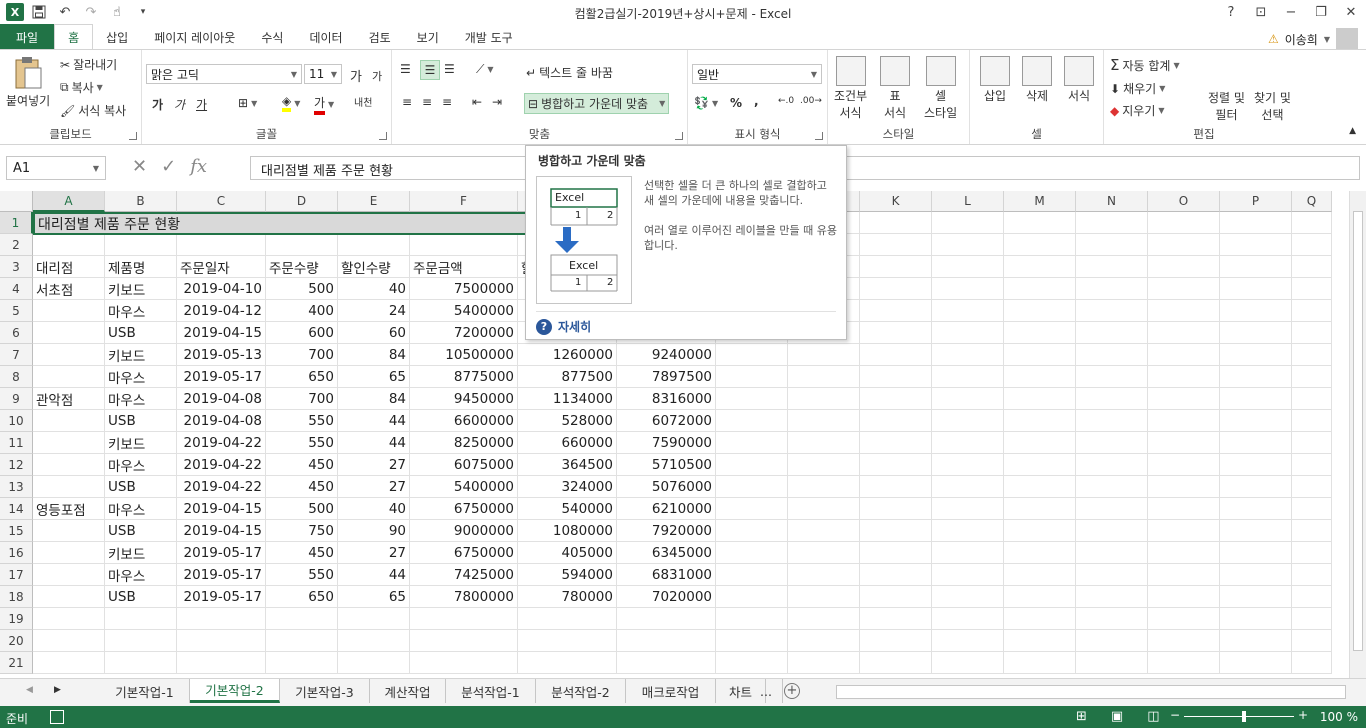 The height and width of the screenshot is (728, 1366). I want to click on row-header-17: 17, so click(16, 575).